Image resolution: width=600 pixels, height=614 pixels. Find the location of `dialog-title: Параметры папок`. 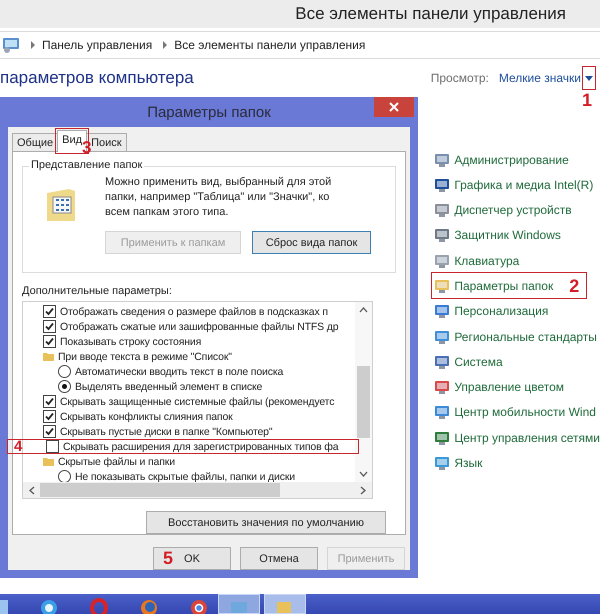

dialog-title: Параметры папок is located at coordinates (209, 112).